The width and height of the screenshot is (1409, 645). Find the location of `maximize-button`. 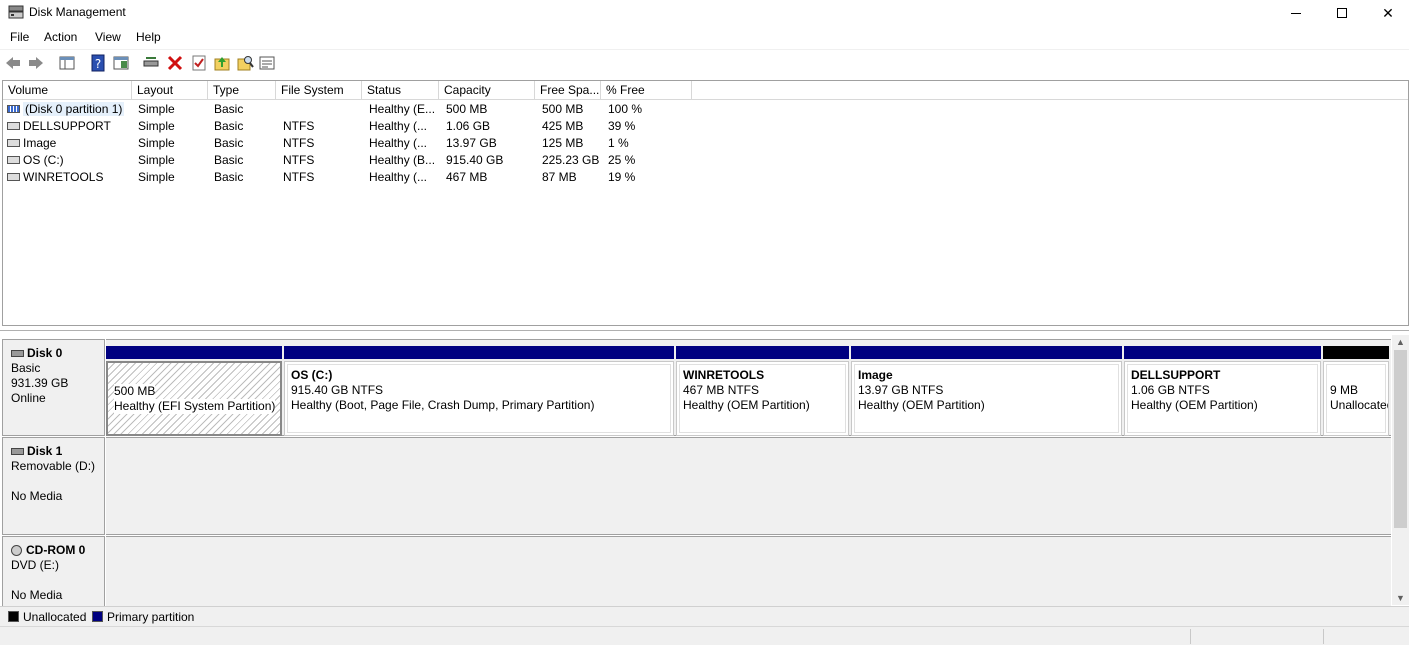

maximize-button is located at coordinates (1342, 13).